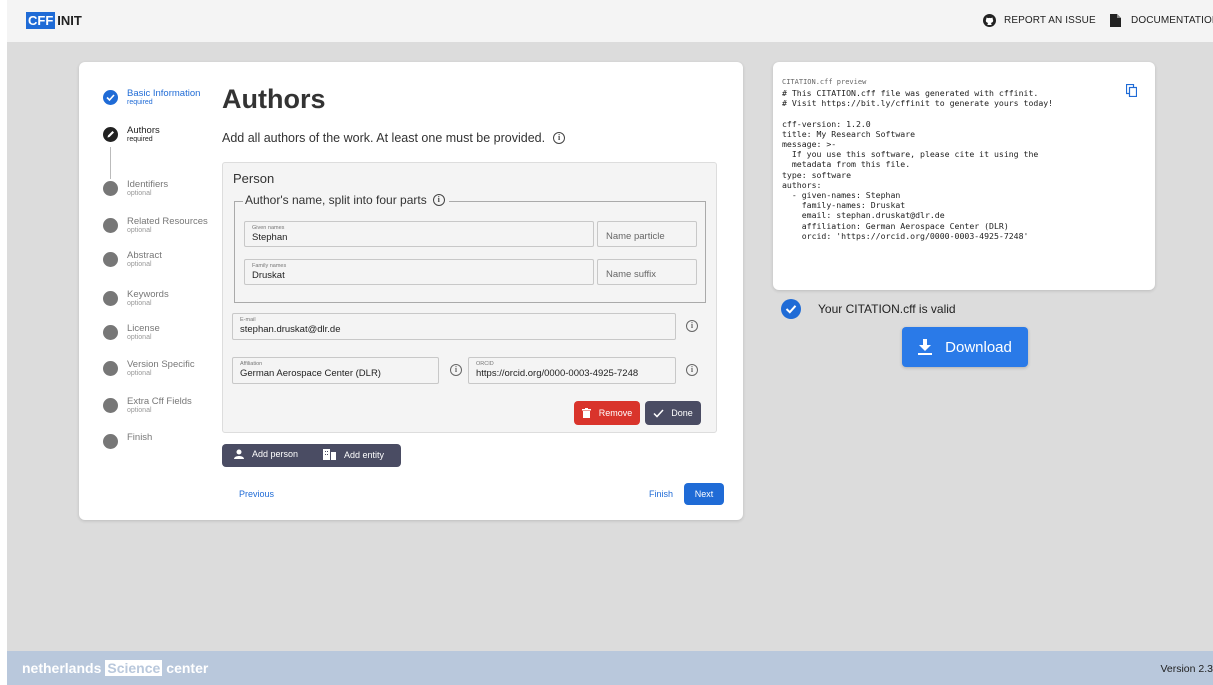 This screenshot has width=1213, height=685. What do you see at coordinates (41, 20) in the screenshot?
I see `logo-cff: CFF` at bounding box center [41, 20].